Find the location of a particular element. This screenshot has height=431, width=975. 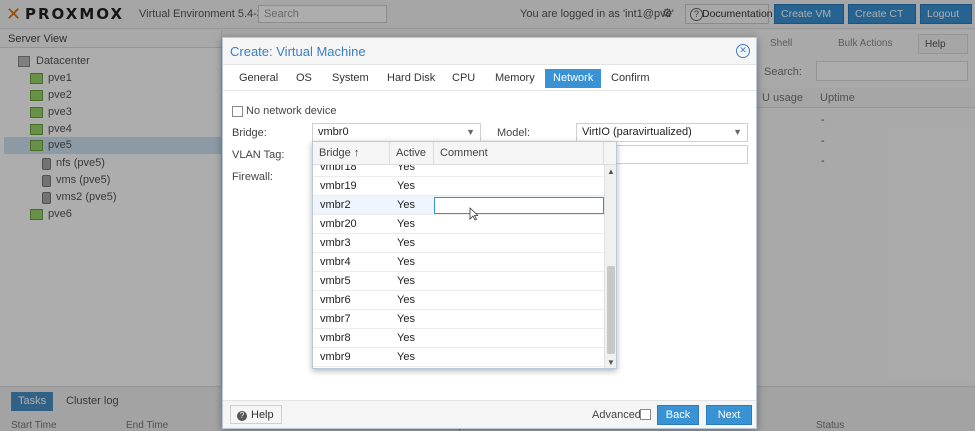

bridge-cell: vmbr18 is located at coordinates (338, 169).